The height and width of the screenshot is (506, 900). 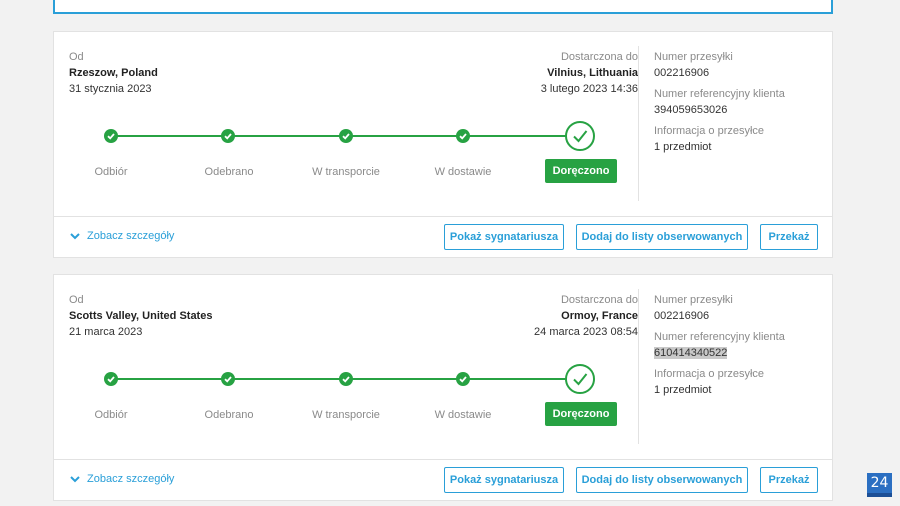 What do you see at coordinates (691, 110) in the screenshot?
I see `reference-number: 394059653026` at bounding box center [691, 110].